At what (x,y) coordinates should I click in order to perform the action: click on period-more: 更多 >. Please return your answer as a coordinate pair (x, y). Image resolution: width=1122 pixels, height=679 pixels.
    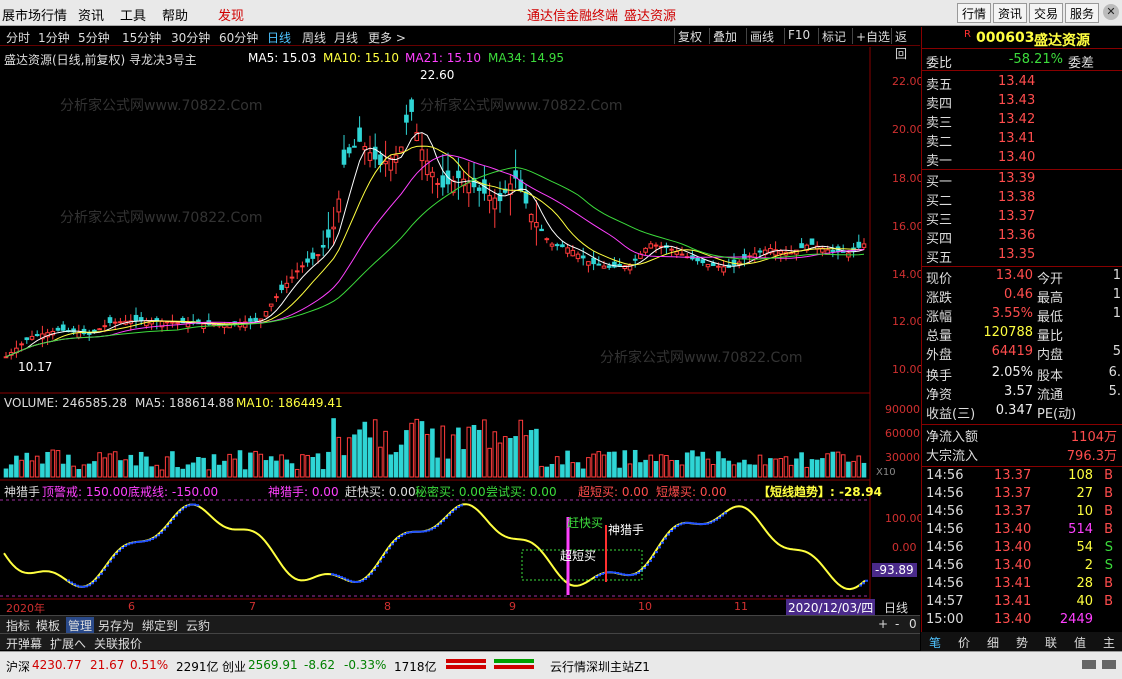
    Looking at the image, I should click on (387, 37).